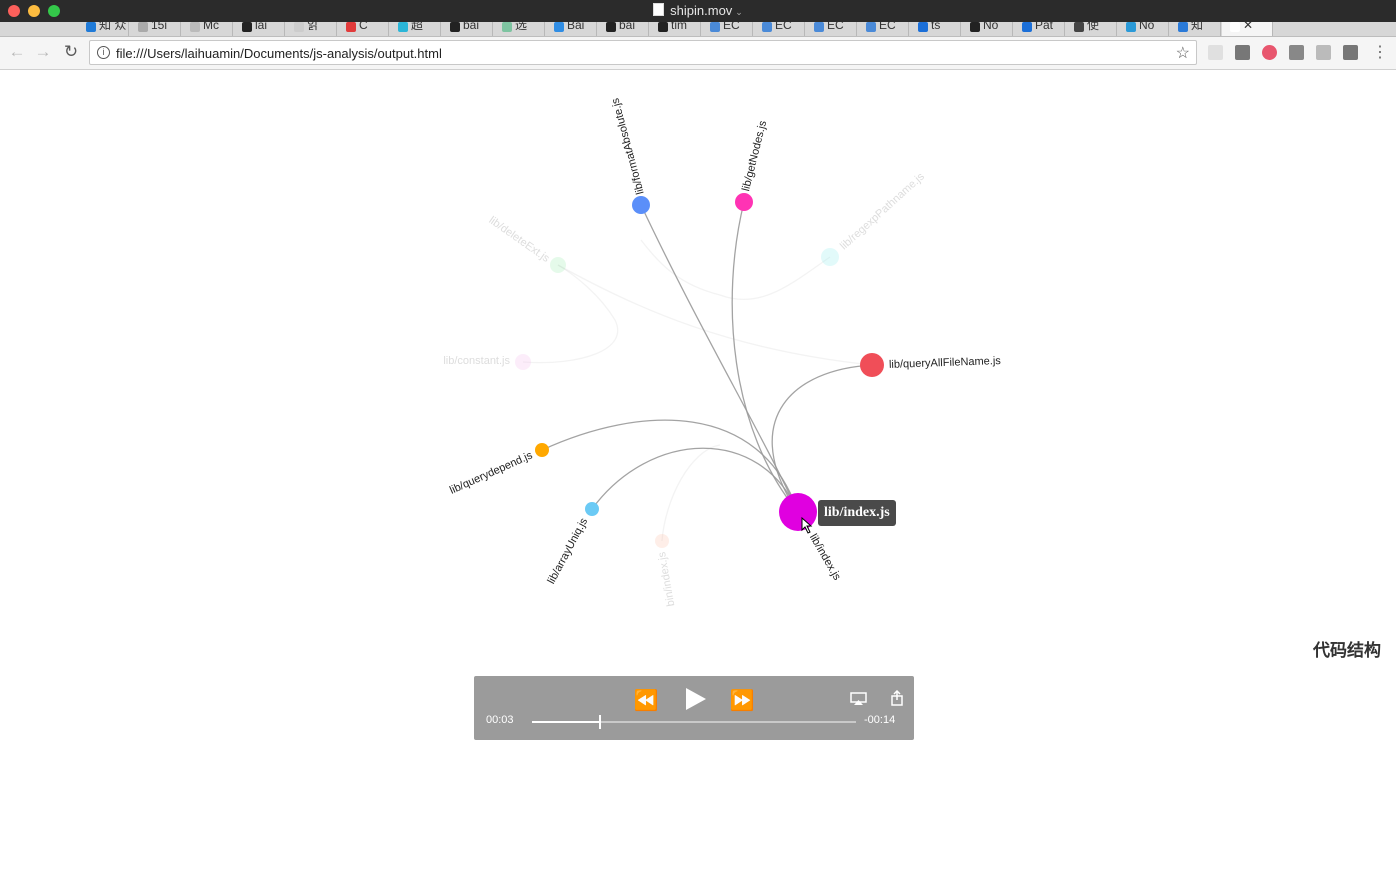  I want to click on browser-tab: 使, so click(1091, 29).